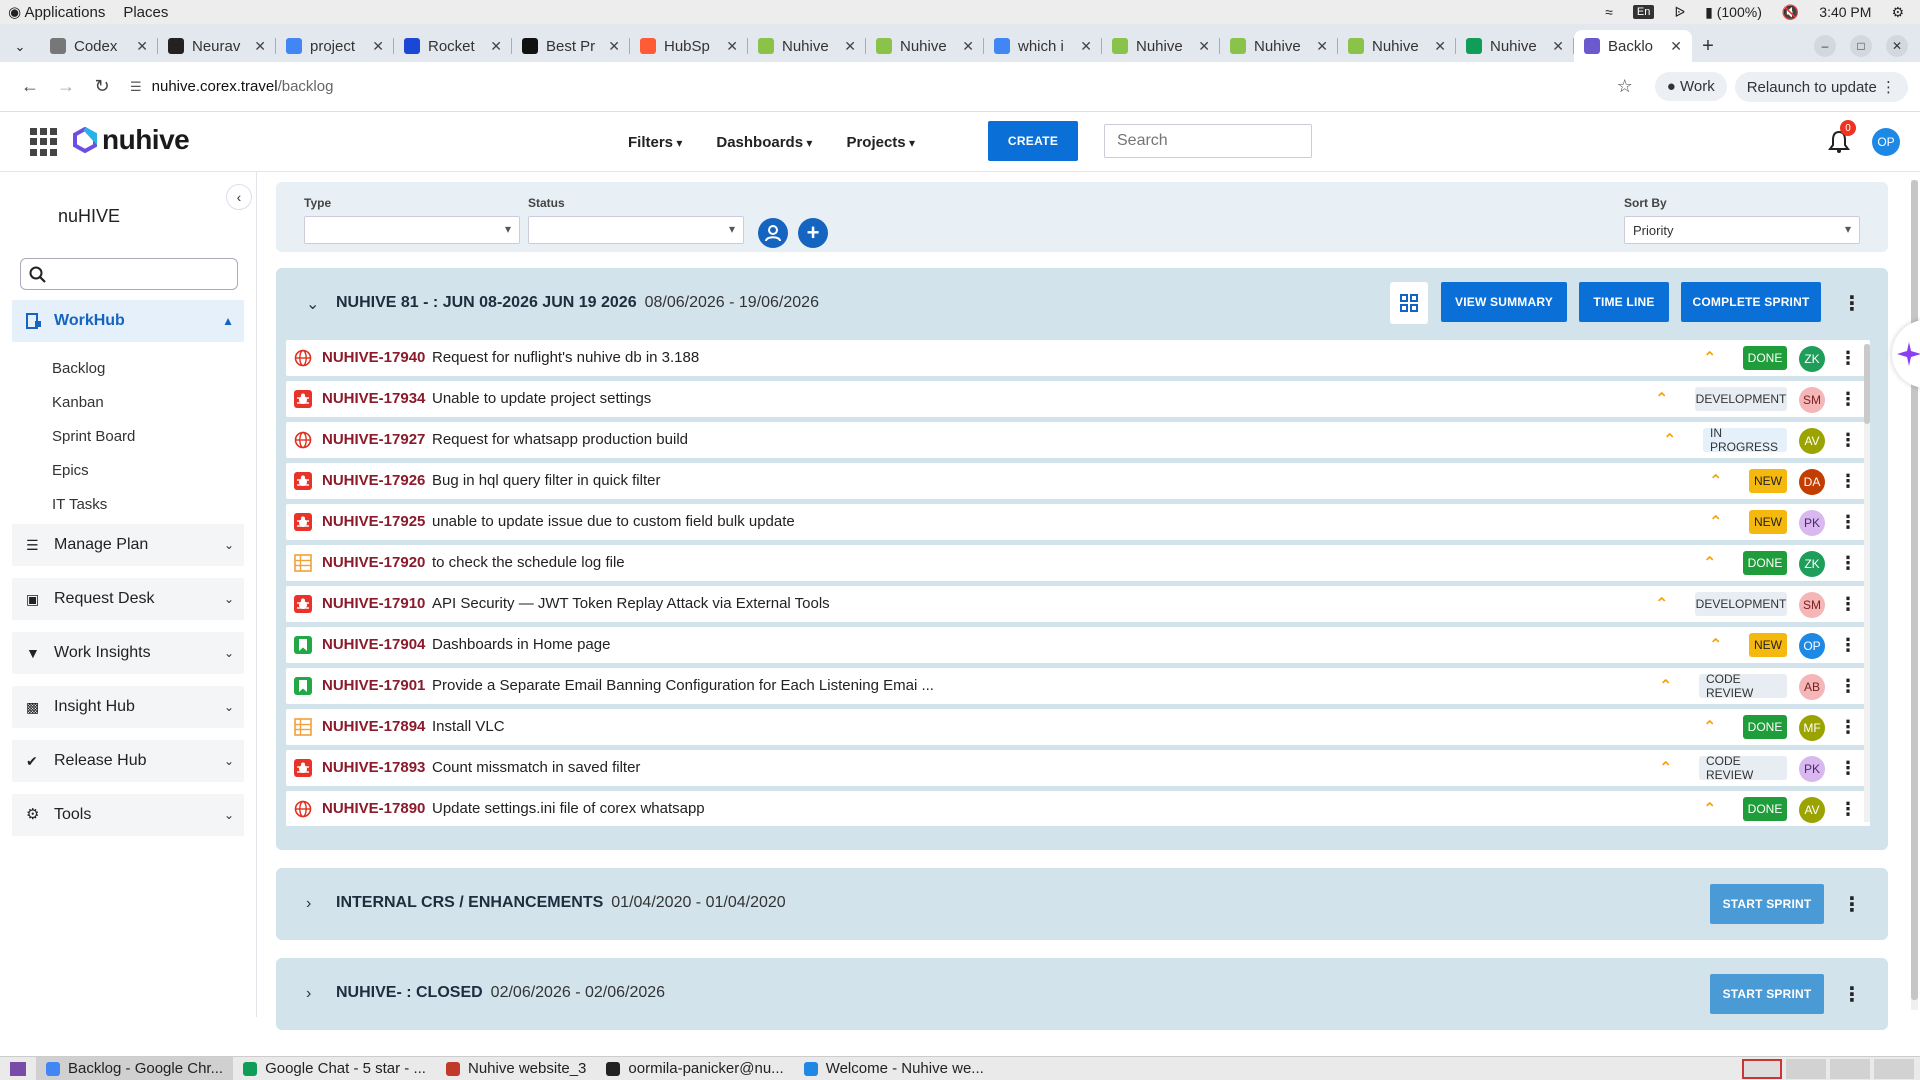  What do you see at coordinates (78, 402) in the screenshot?
I see `sidebar-item-kanban: Kanban` at bounding box center [78, 402].